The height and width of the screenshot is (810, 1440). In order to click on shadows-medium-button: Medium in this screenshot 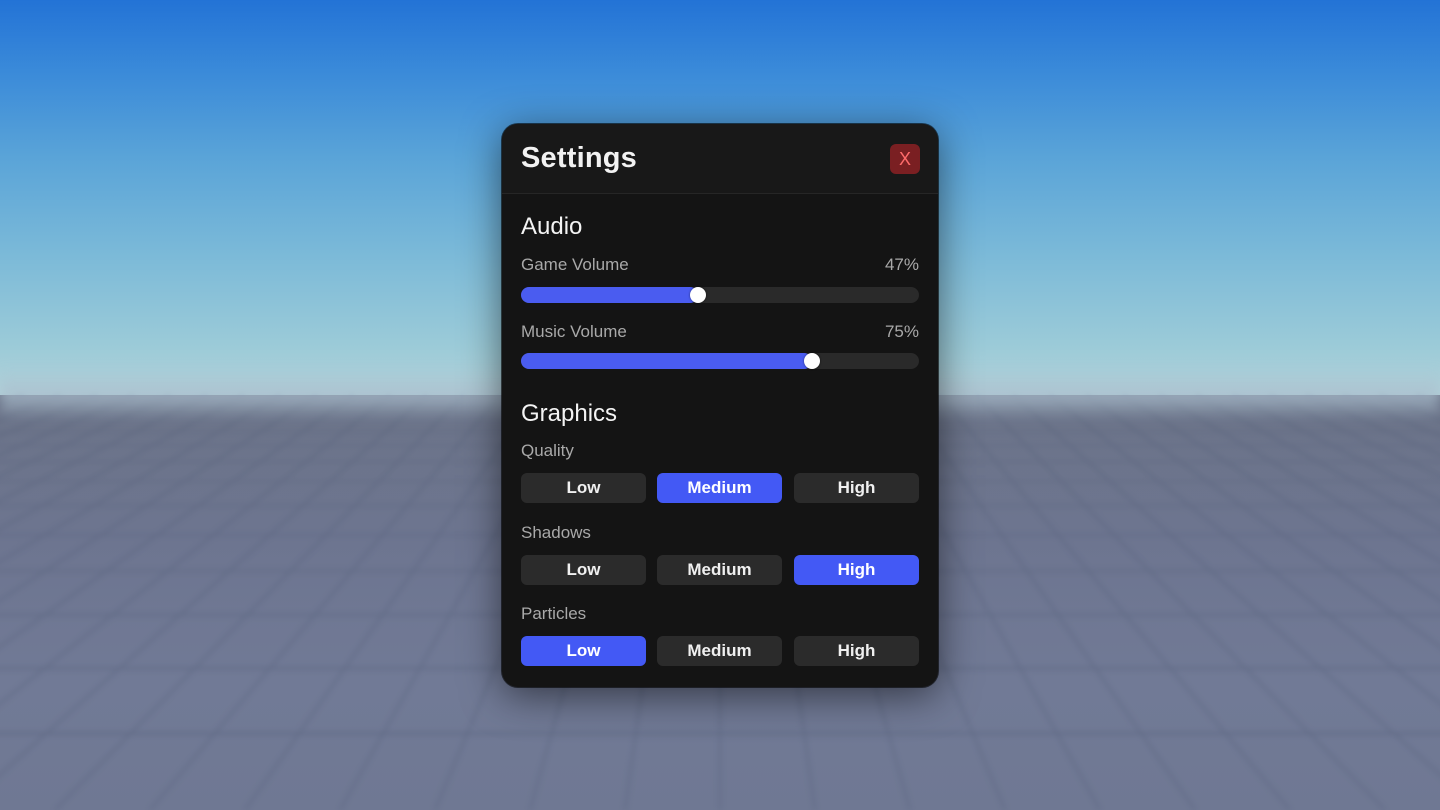, I will do `click(719, 570)`.